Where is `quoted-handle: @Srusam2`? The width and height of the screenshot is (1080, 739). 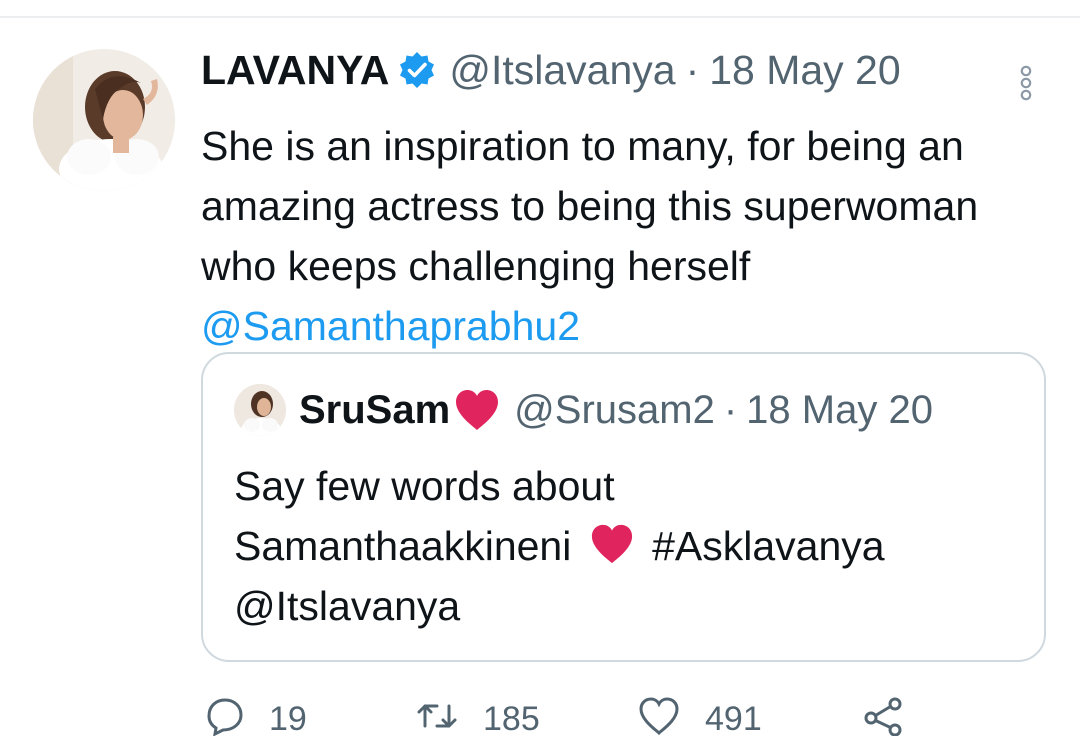
quoted-handle: @Srusam2 is located at coordinates (614, 410).